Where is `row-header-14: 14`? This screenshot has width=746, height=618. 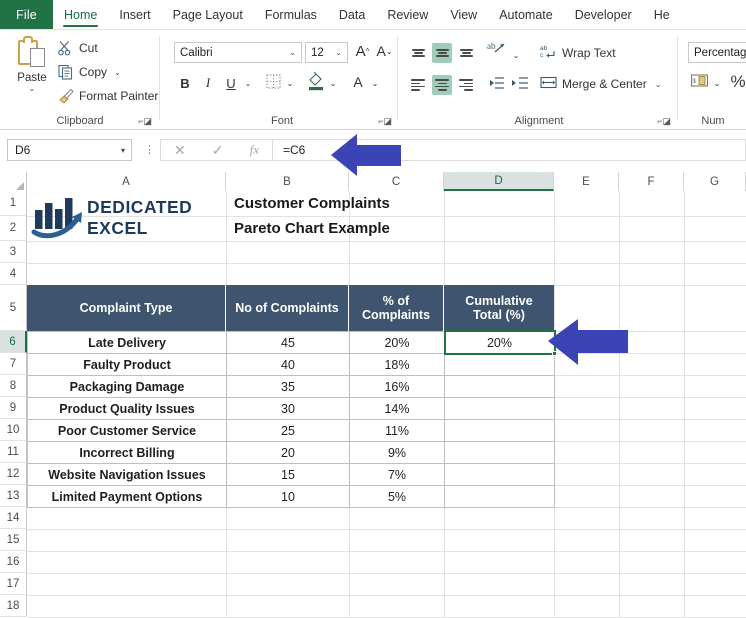
row-header-14: 14 is located at coordinates (13, 518).